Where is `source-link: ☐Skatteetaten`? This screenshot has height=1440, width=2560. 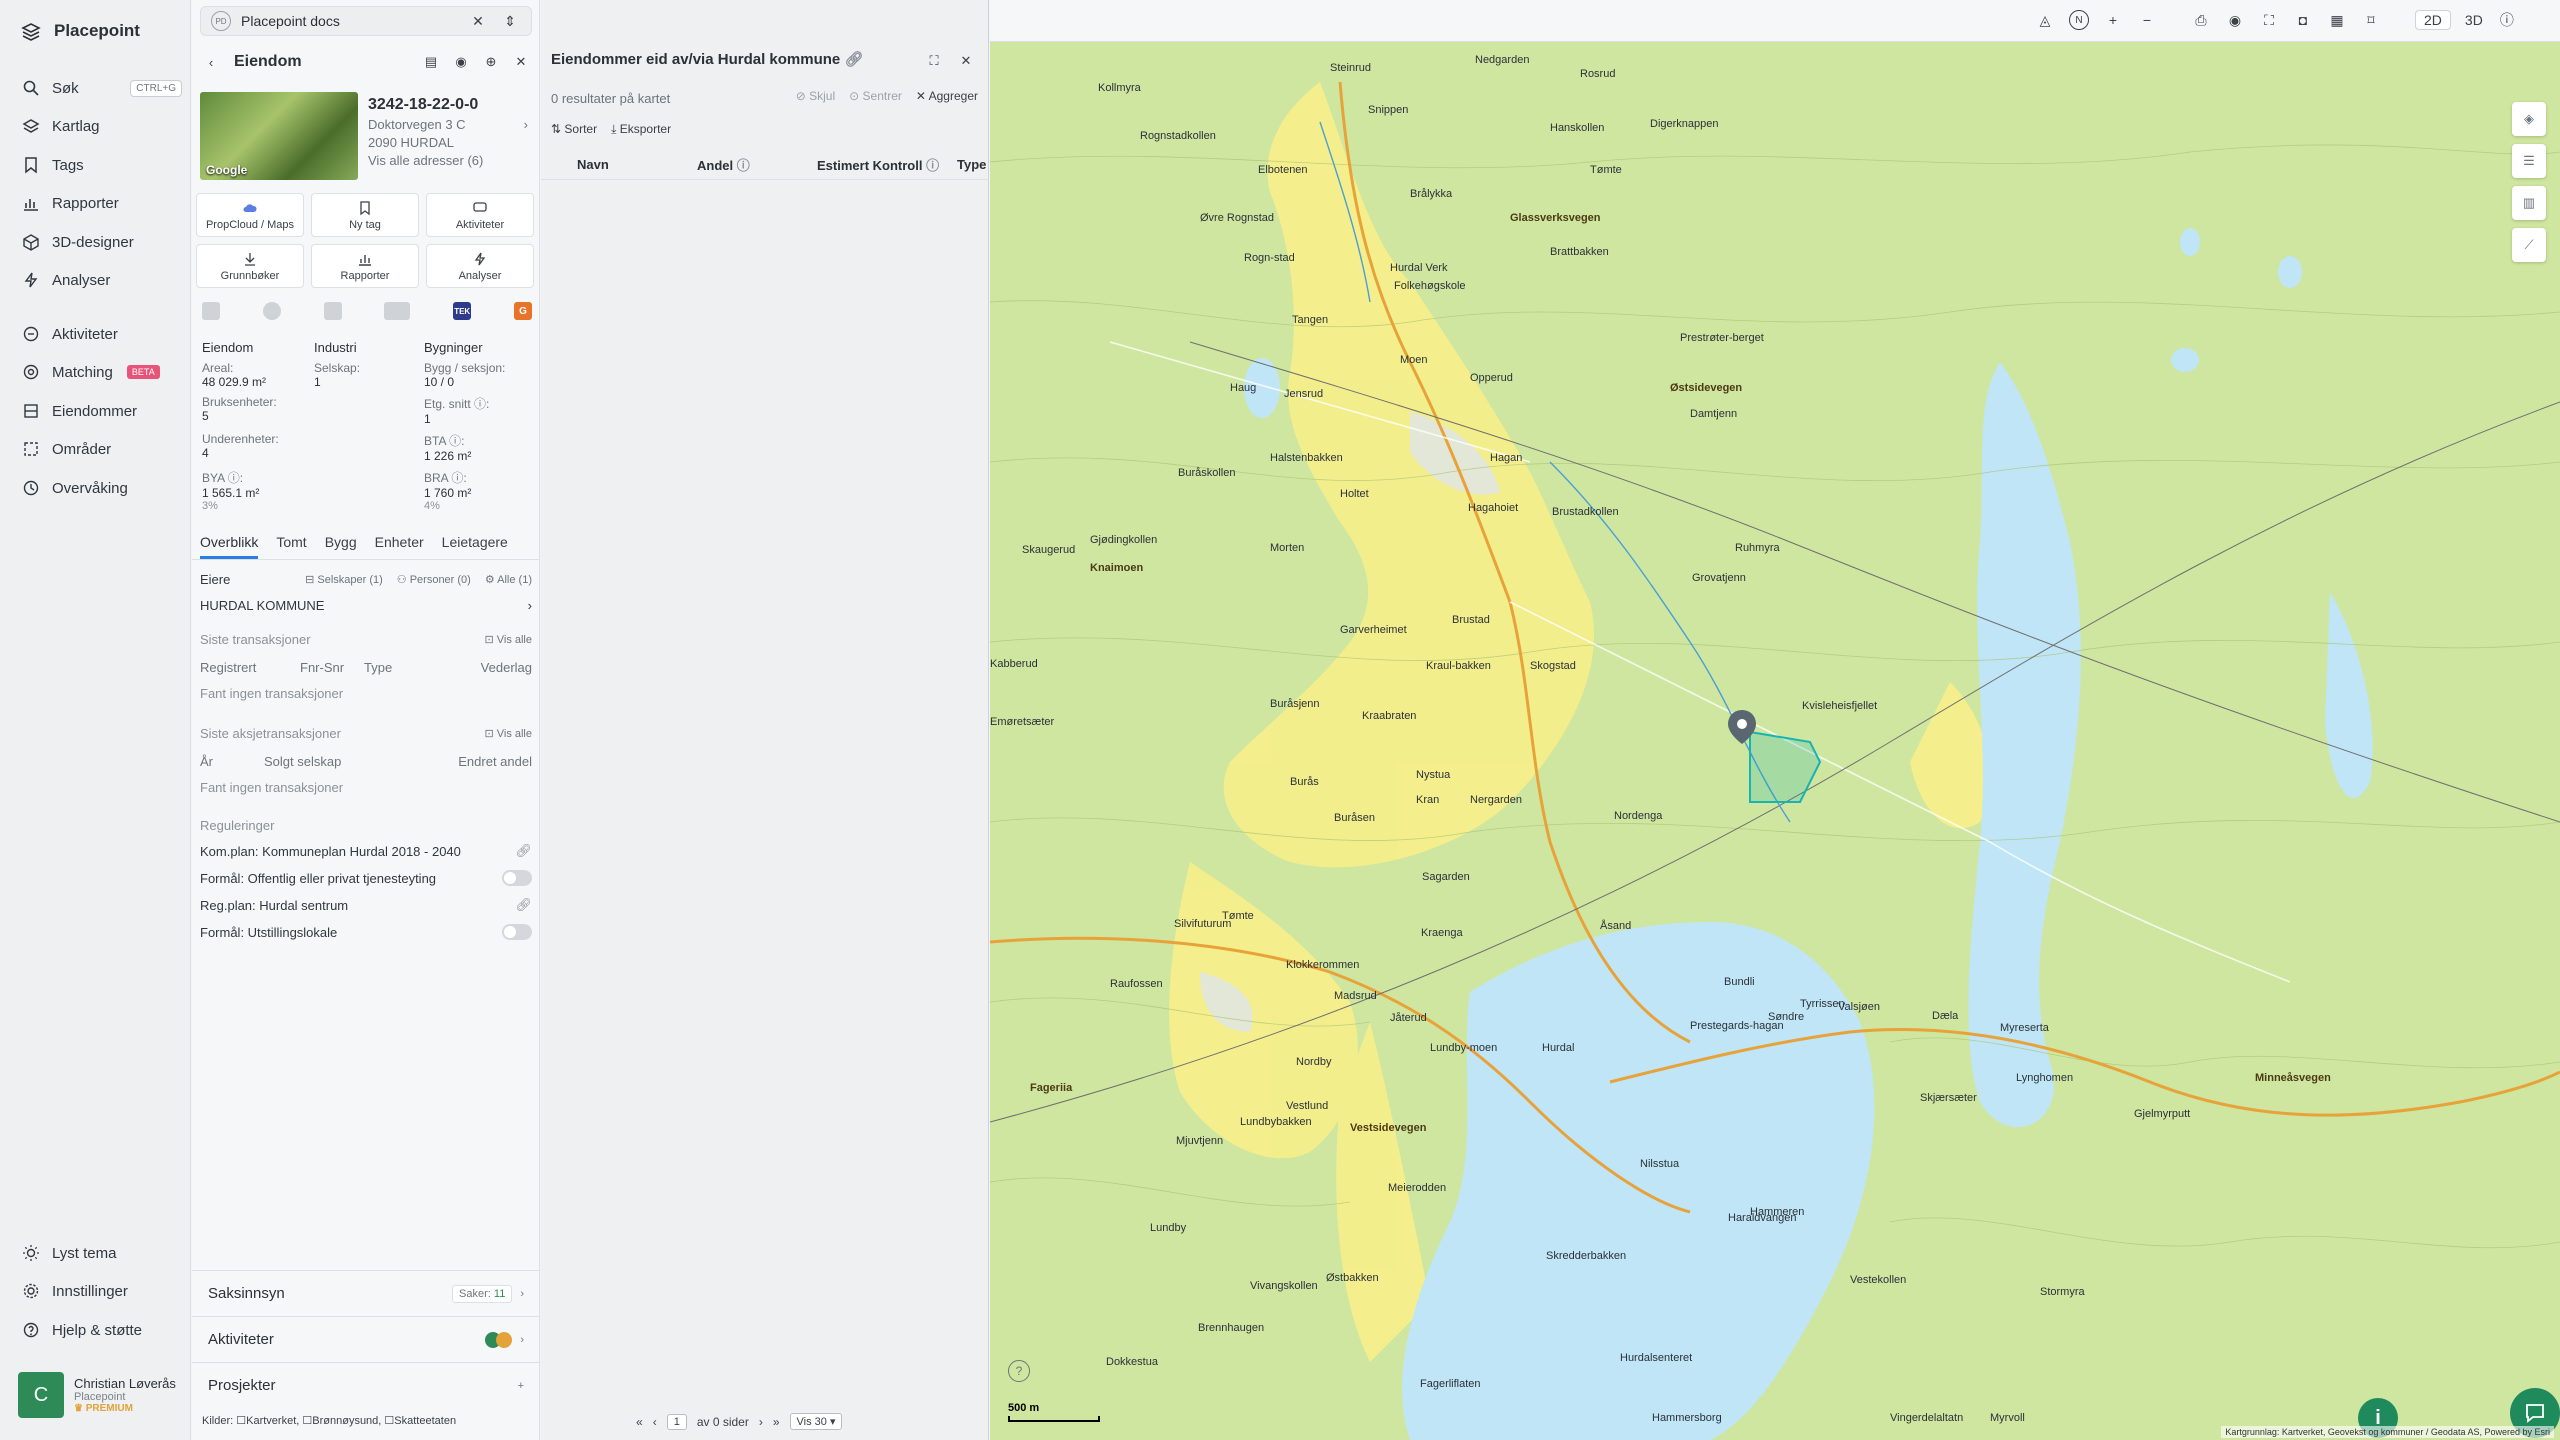 source-link: ☐Skatteetaten is located at coordinates (420, 1421).